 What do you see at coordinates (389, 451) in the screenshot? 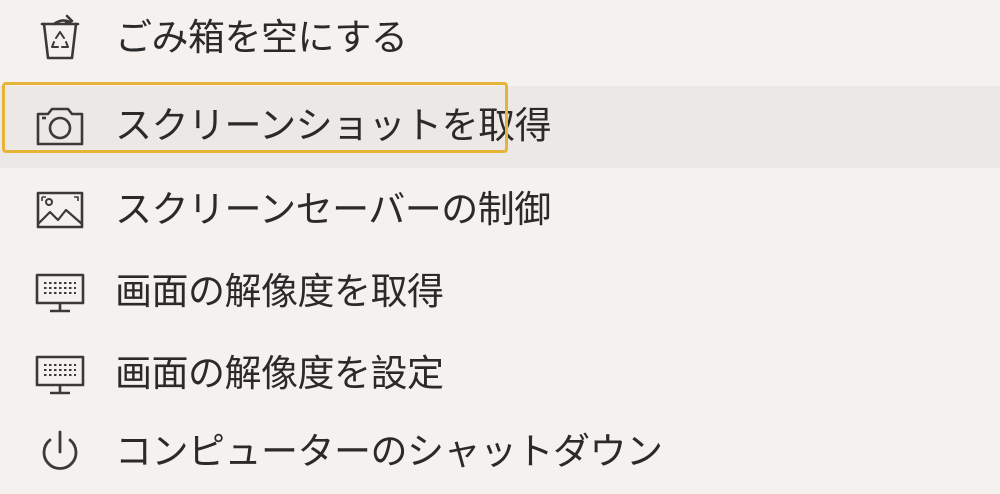
I see `menu-item-label: コンピューターのシャットダウン` at bounding box center [389, 451].